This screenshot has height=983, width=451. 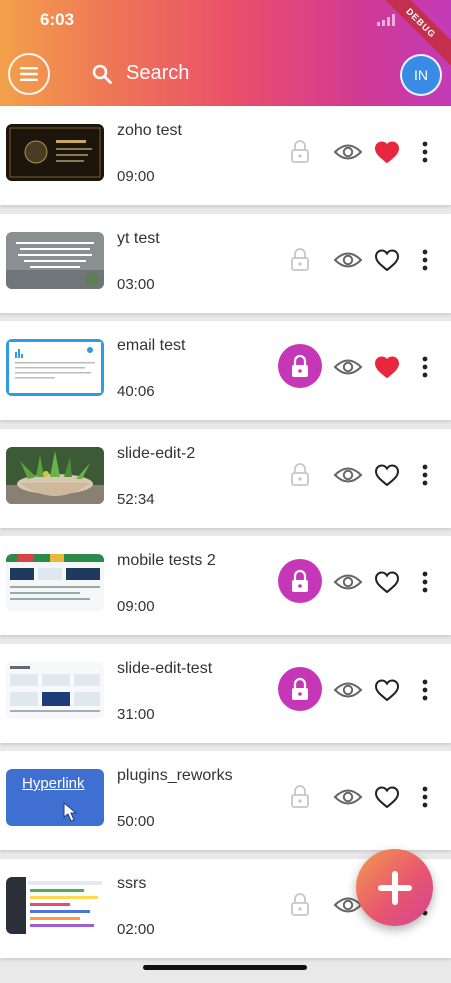 What do you see at coordinates (166, 561) in the screenshot?
I see `item-title: mobile tests 2` at bounding box center [166, 561].